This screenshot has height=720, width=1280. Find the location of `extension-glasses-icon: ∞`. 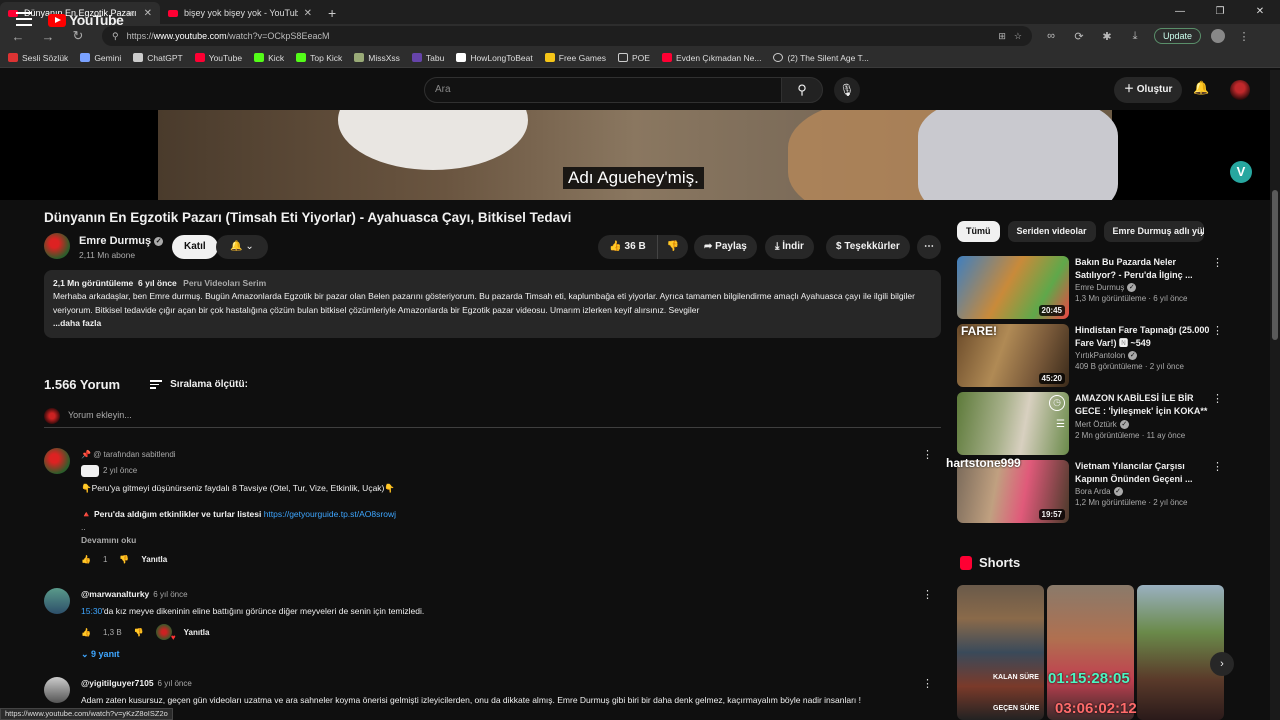

extension-glasses-icon: ∞ is located at coordinates (1051, 36).